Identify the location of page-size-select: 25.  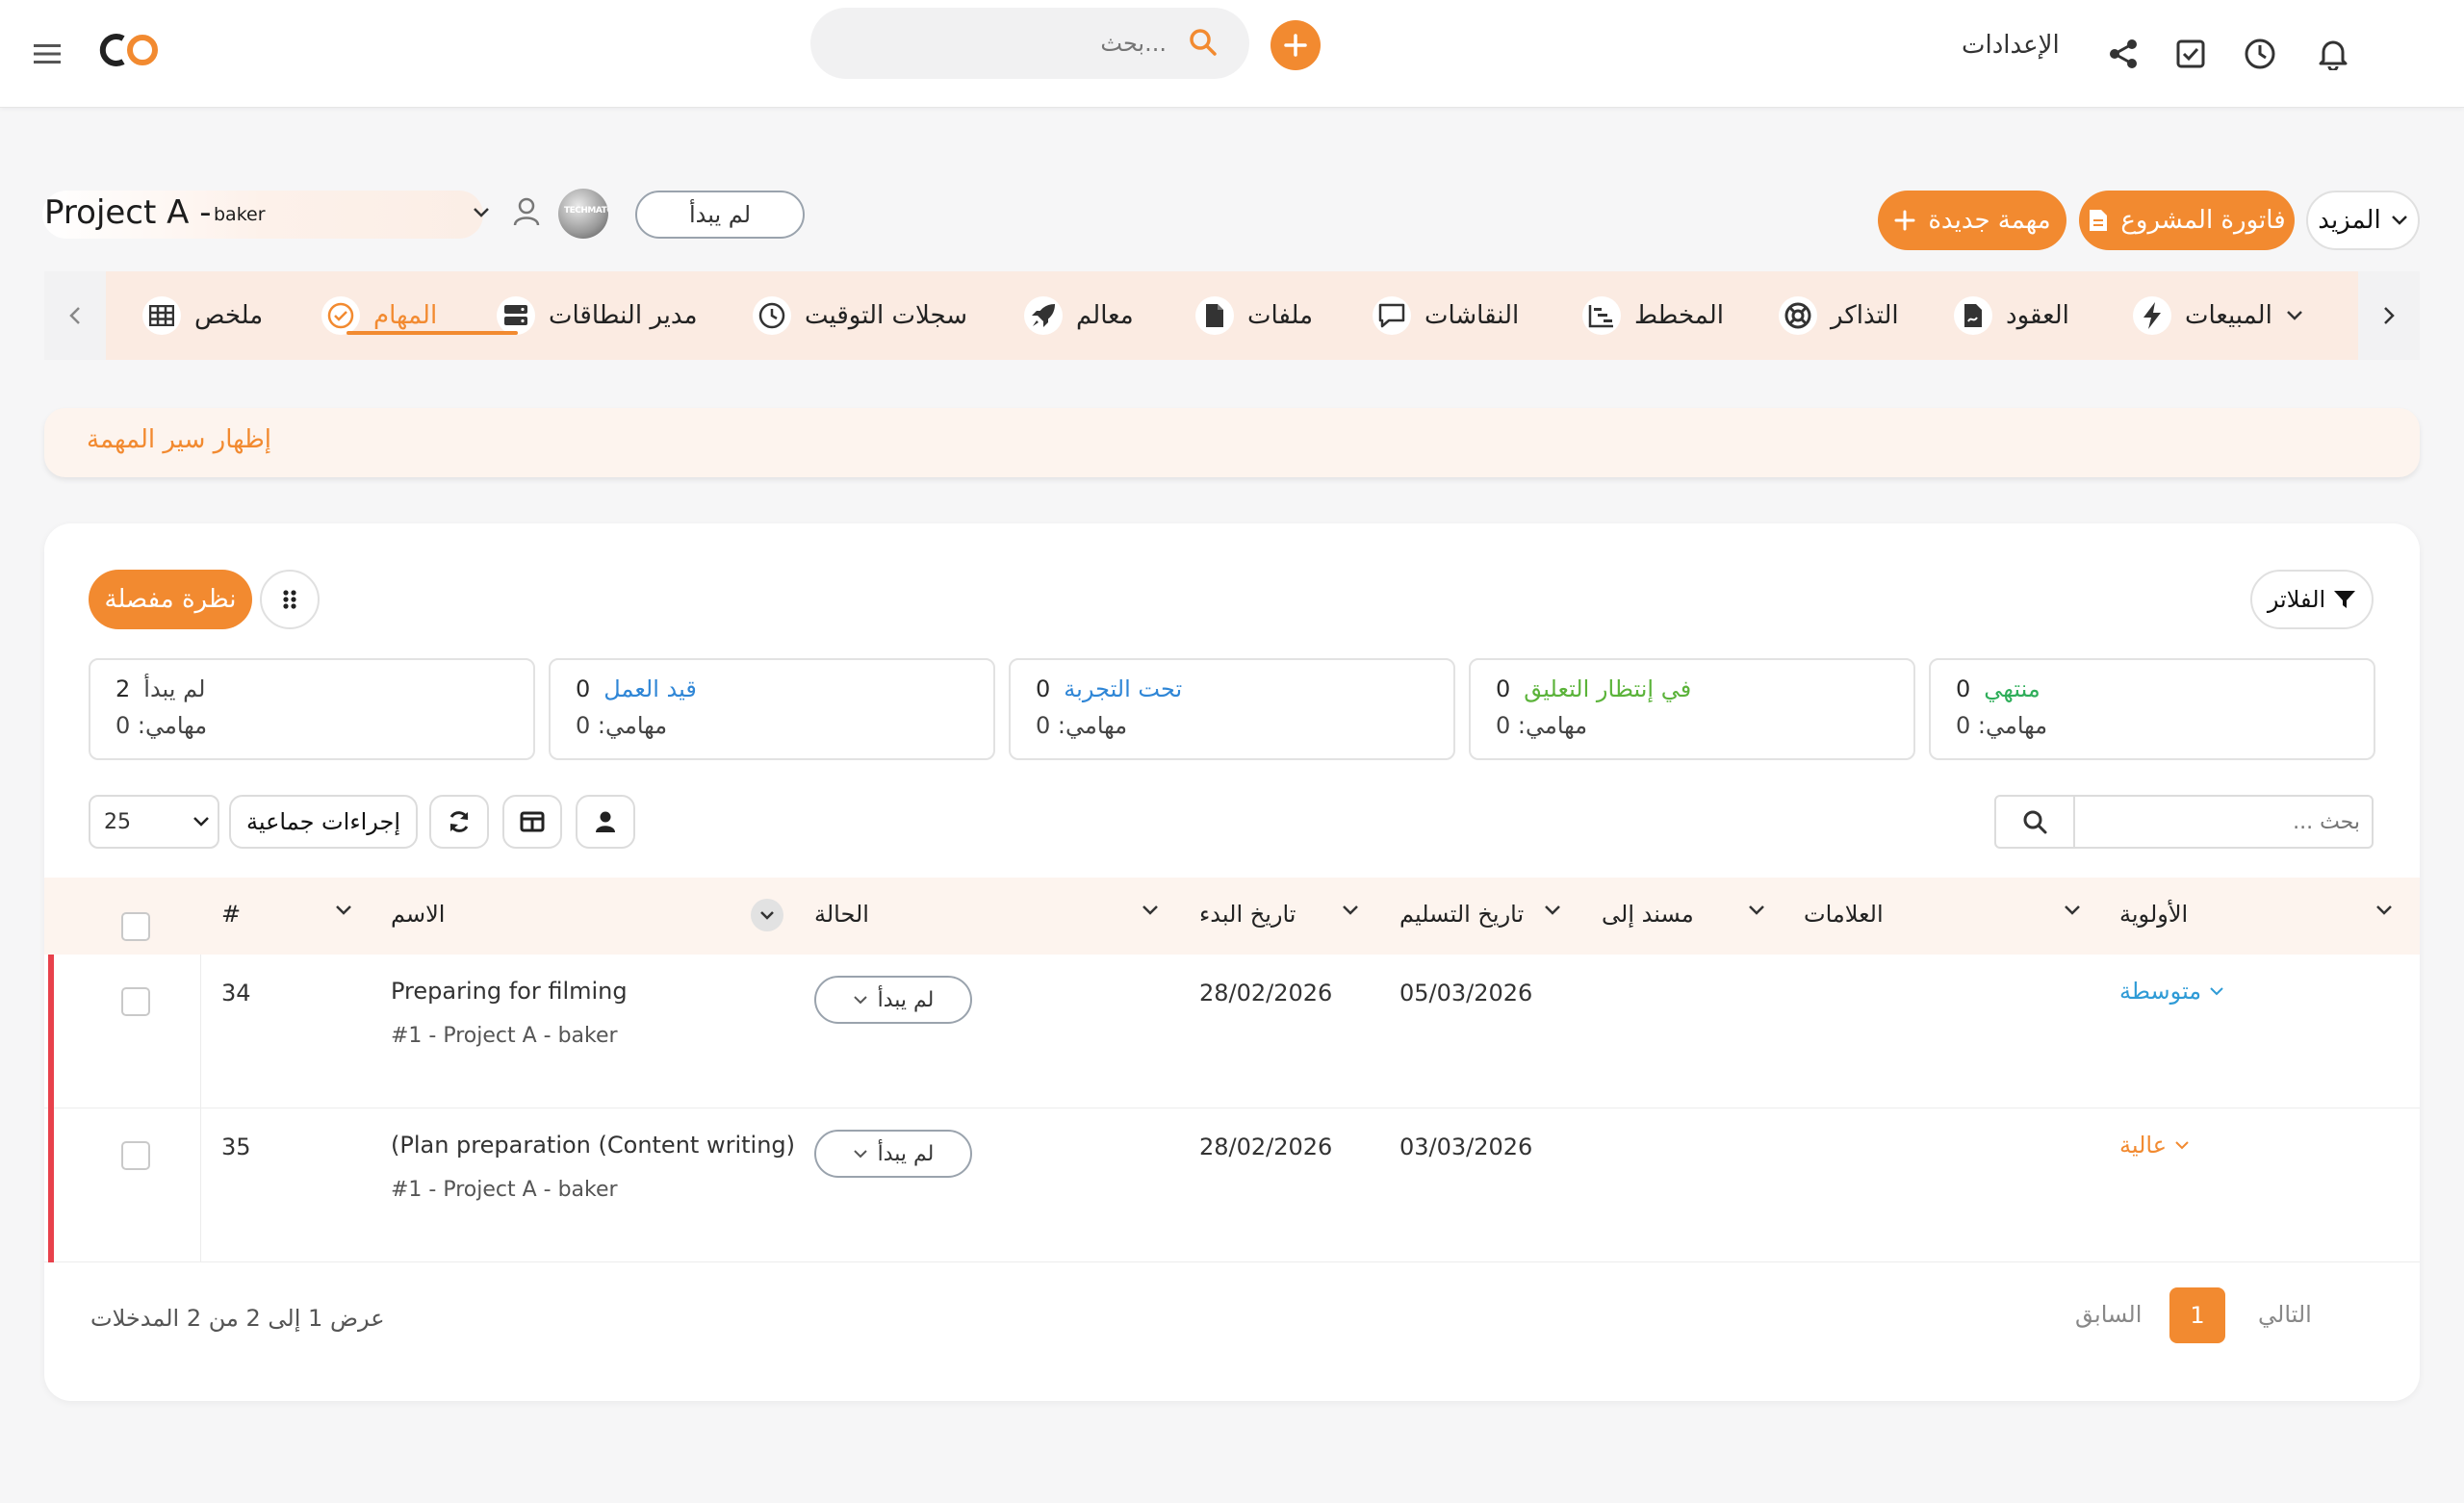
(154, 822).